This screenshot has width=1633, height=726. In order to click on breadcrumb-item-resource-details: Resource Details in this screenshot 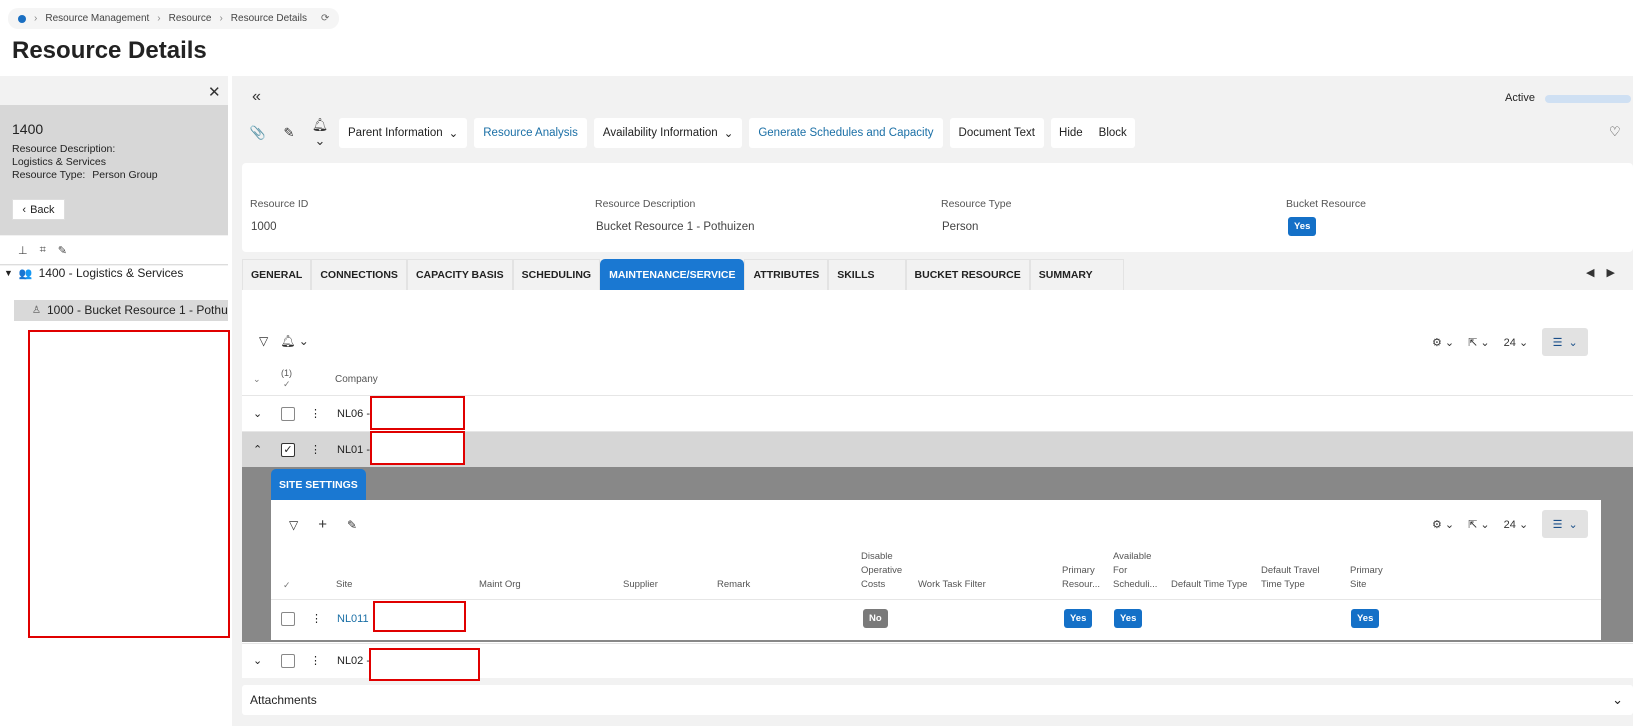, I will do `click(268, 18)`.